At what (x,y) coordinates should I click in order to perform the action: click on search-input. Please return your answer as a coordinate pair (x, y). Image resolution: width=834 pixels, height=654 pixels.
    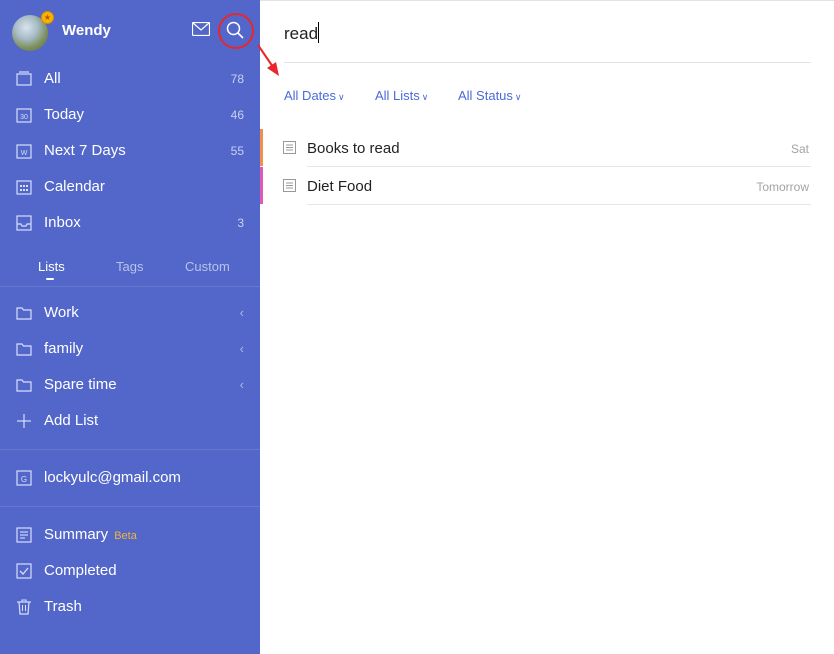
    Looking at the image, I should click on (544, 34).